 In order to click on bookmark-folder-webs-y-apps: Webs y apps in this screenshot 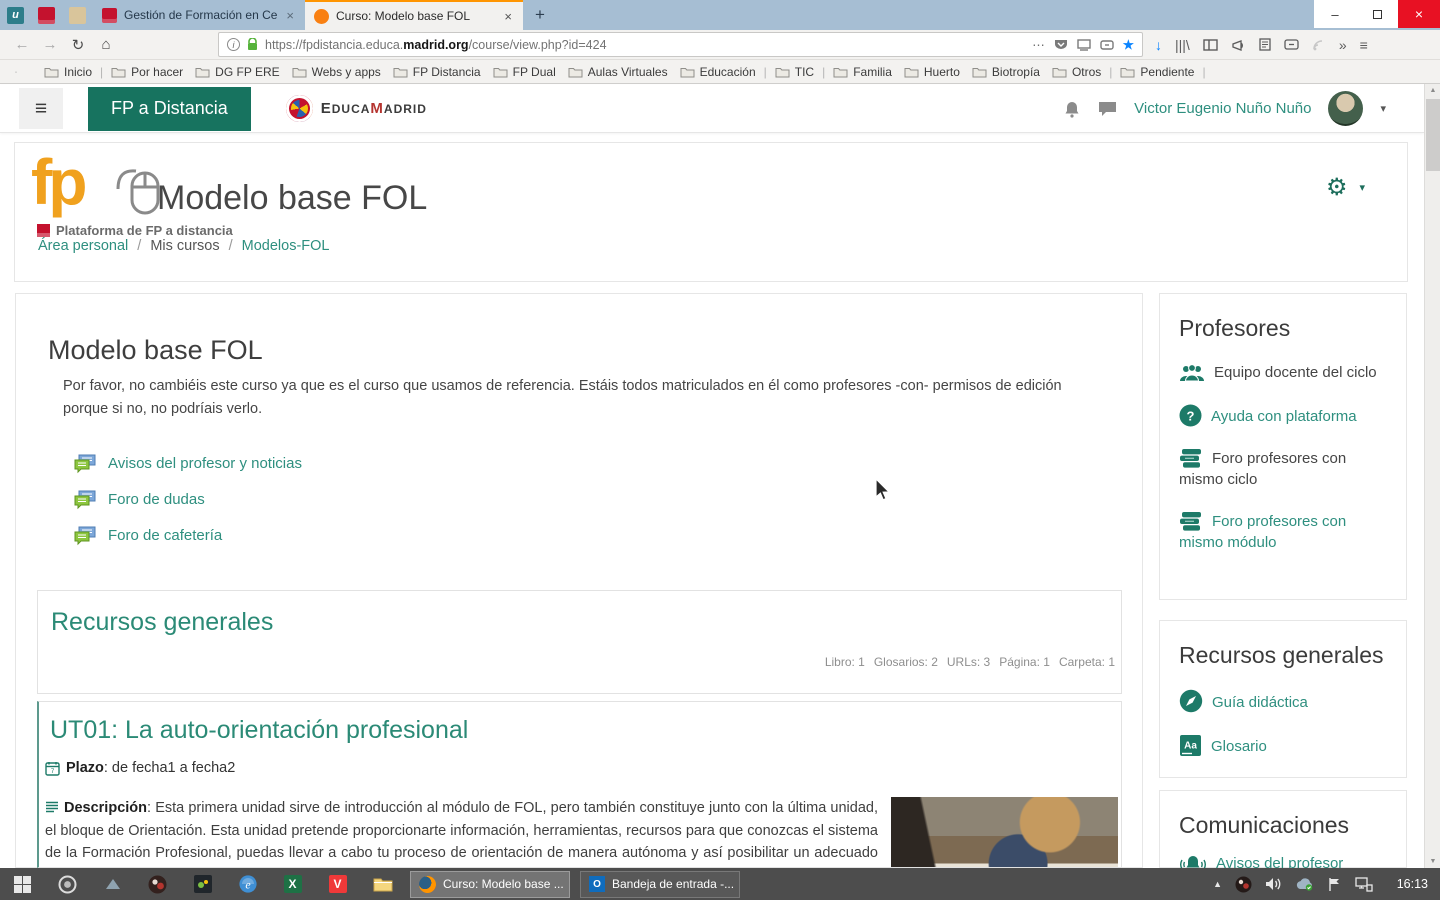, I will do `click(336, 72)`.